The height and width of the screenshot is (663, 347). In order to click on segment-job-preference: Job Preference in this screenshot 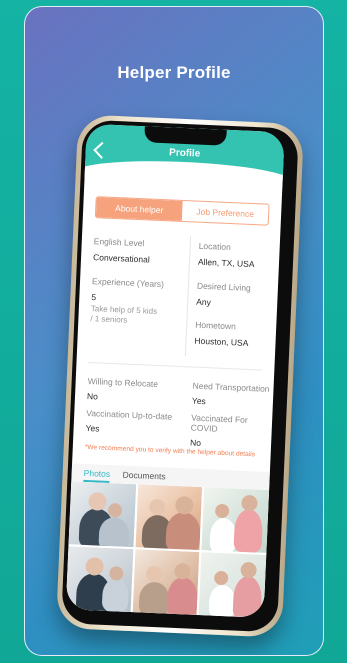, I will do `click(225, 213)`.